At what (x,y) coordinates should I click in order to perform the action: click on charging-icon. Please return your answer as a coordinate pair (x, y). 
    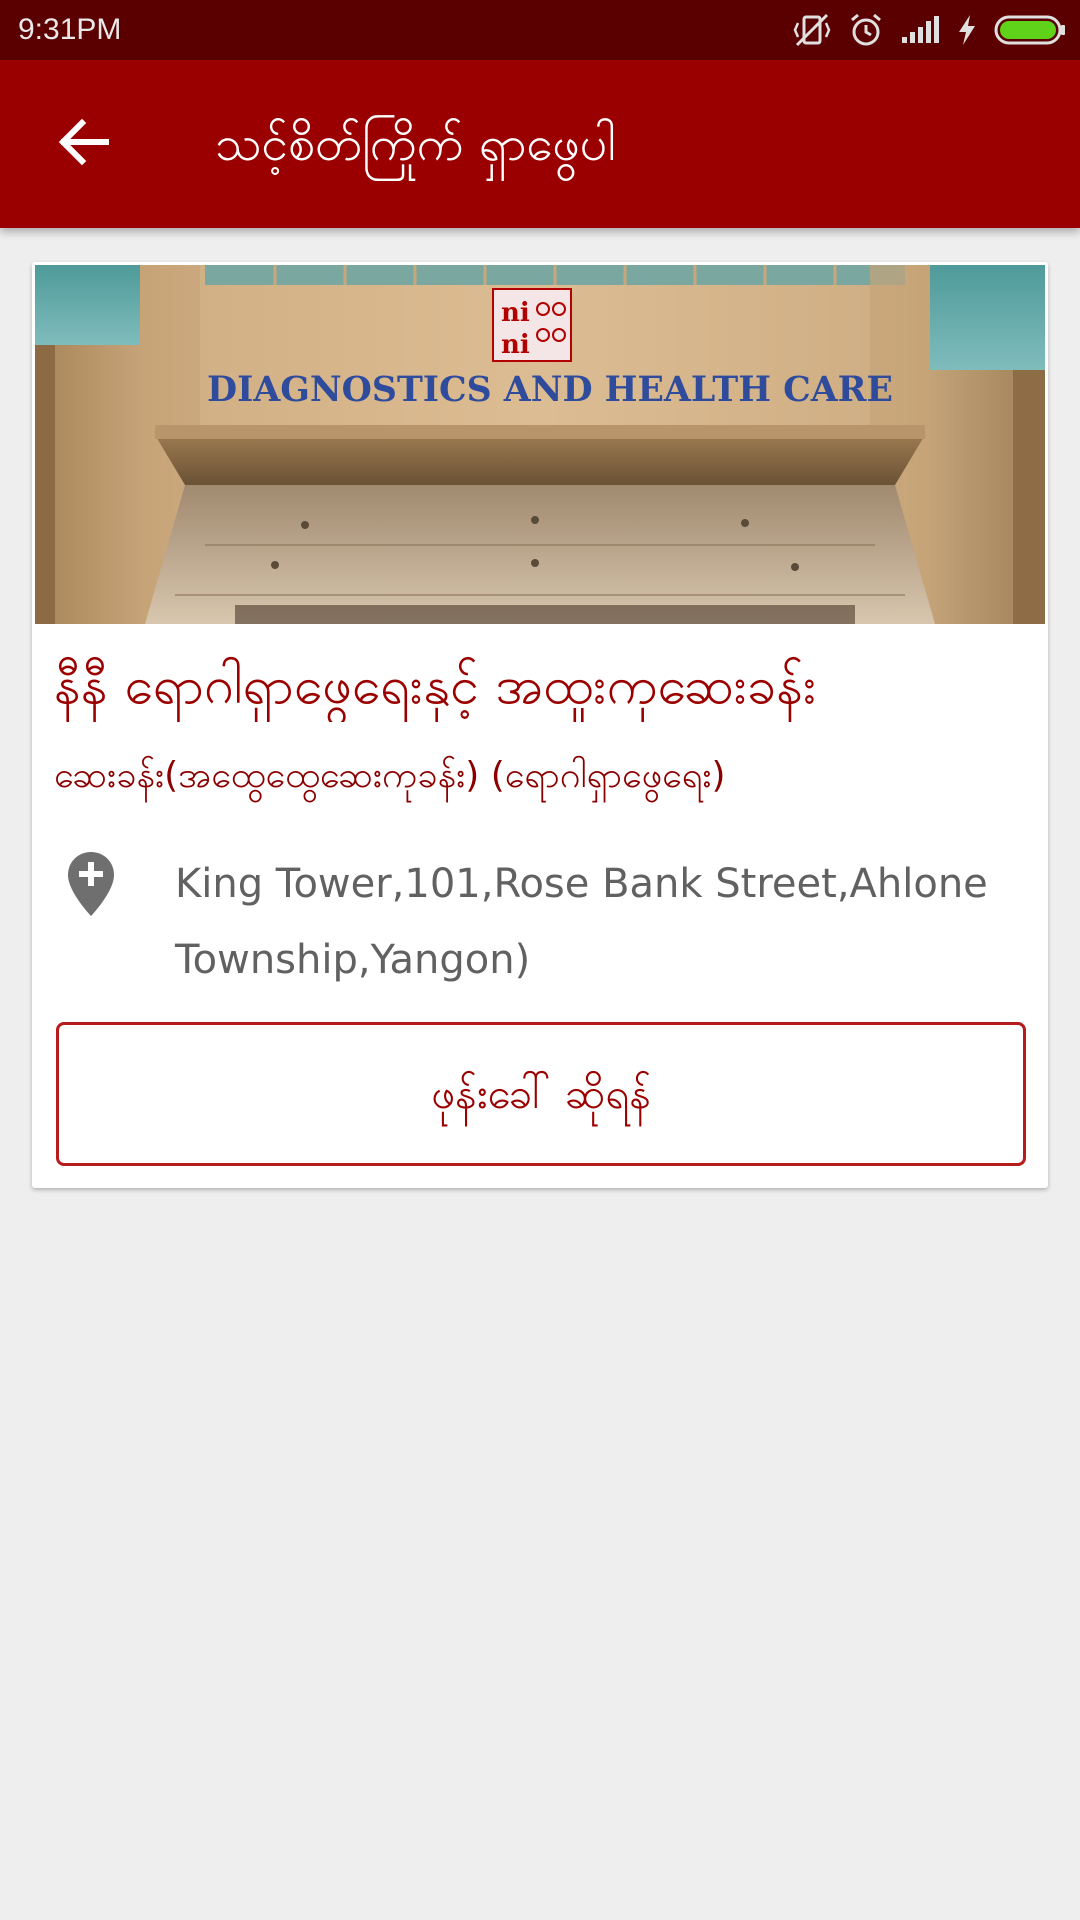
    Looking at the image, I should click on (967, 30).